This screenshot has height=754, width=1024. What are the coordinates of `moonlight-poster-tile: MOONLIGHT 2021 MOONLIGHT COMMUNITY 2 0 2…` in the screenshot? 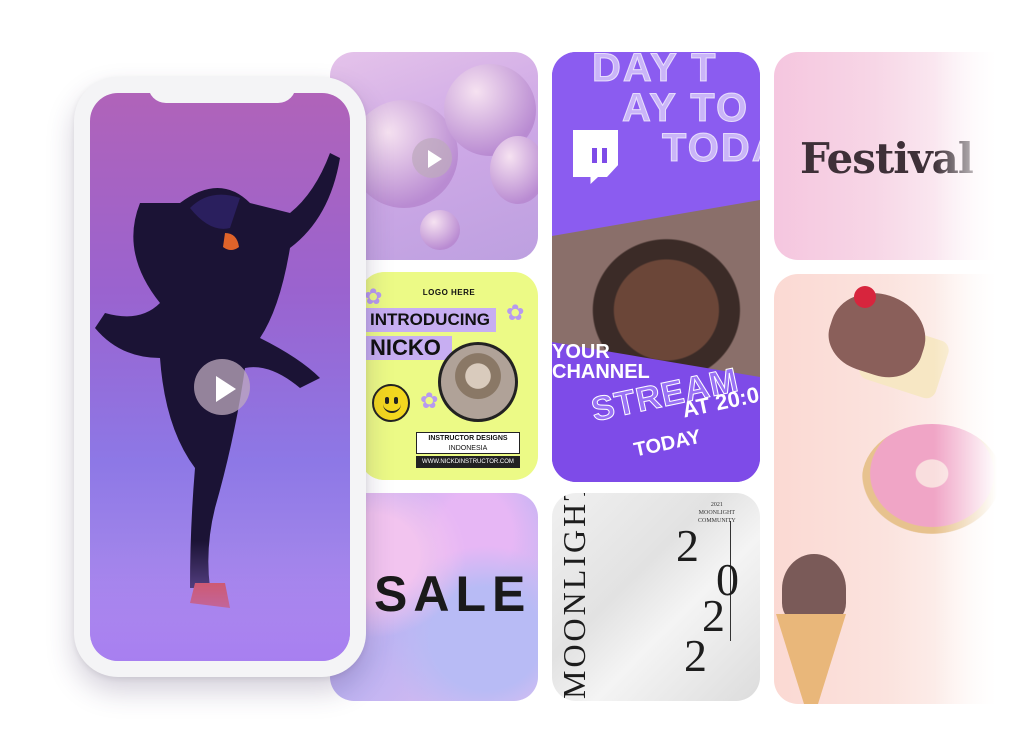 It's located at (656, 597).